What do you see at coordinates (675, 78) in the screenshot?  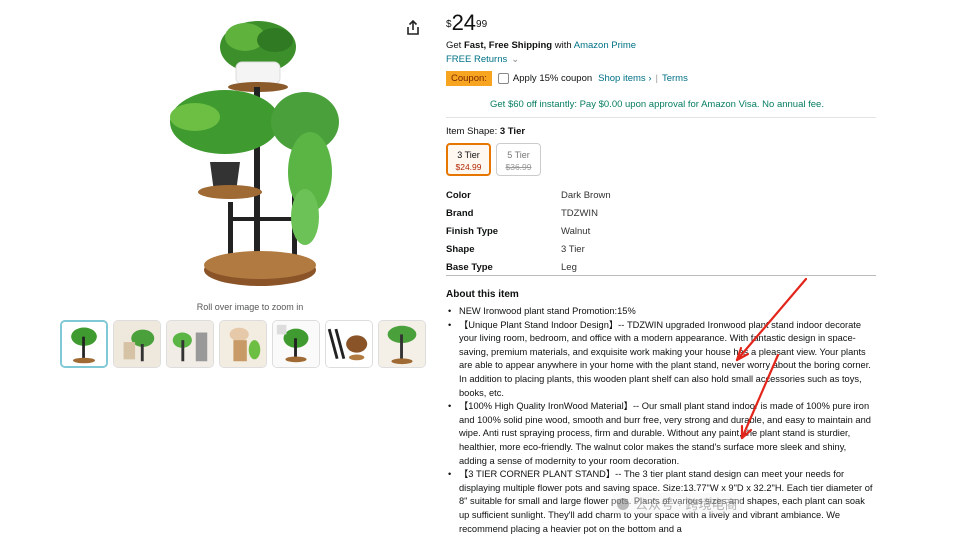 I see `terms-link: Terms` at bounding box center [675, 78].